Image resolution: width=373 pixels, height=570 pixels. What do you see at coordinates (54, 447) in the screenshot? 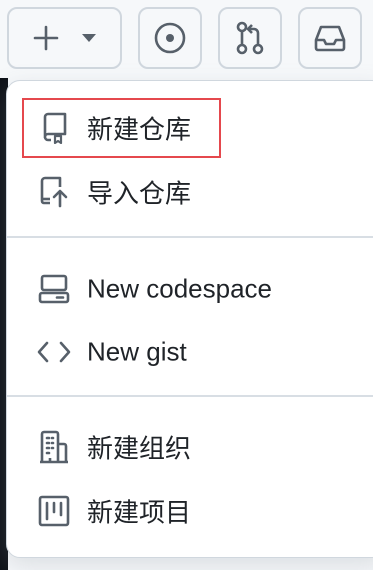
I see `organization-icon` at bounding box center [54, 447].